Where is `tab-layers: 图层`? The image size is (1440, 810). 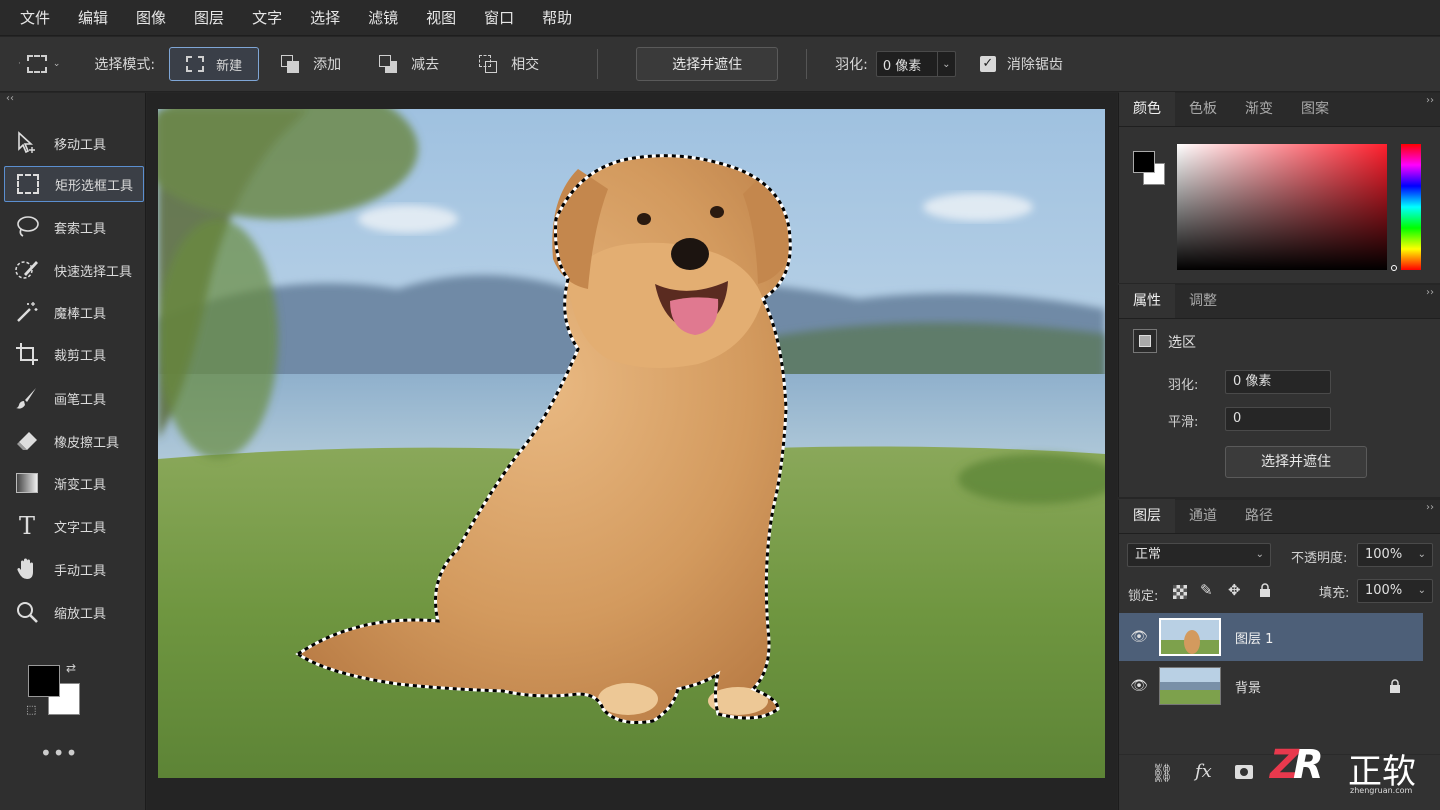
tab-layers: 图层 is located at coordinates (1147, 516).